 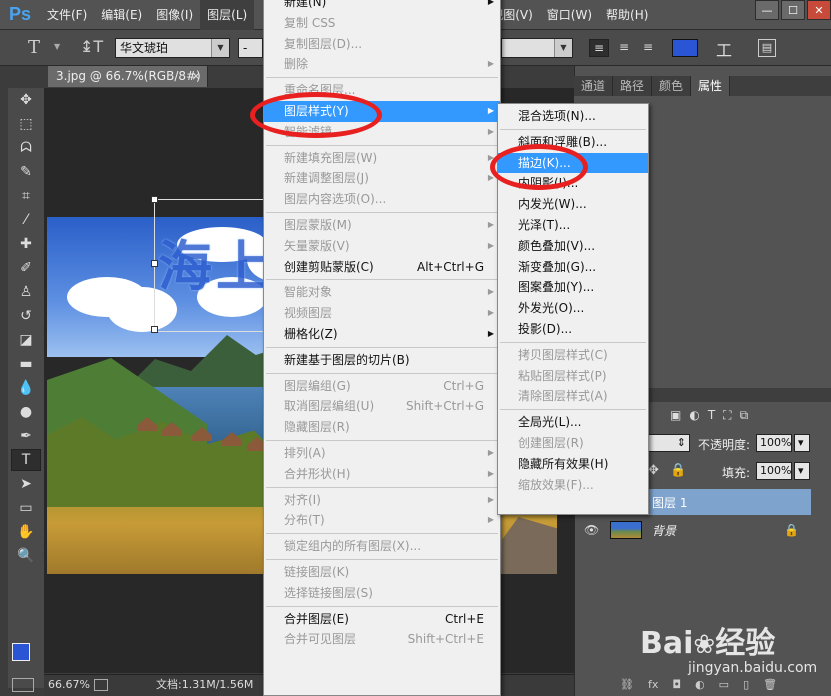 What do you see at coordinates (26, 292) in the screenshot?
I see `clone-stamp-icon: ♙` at bounding box center [26, 292].